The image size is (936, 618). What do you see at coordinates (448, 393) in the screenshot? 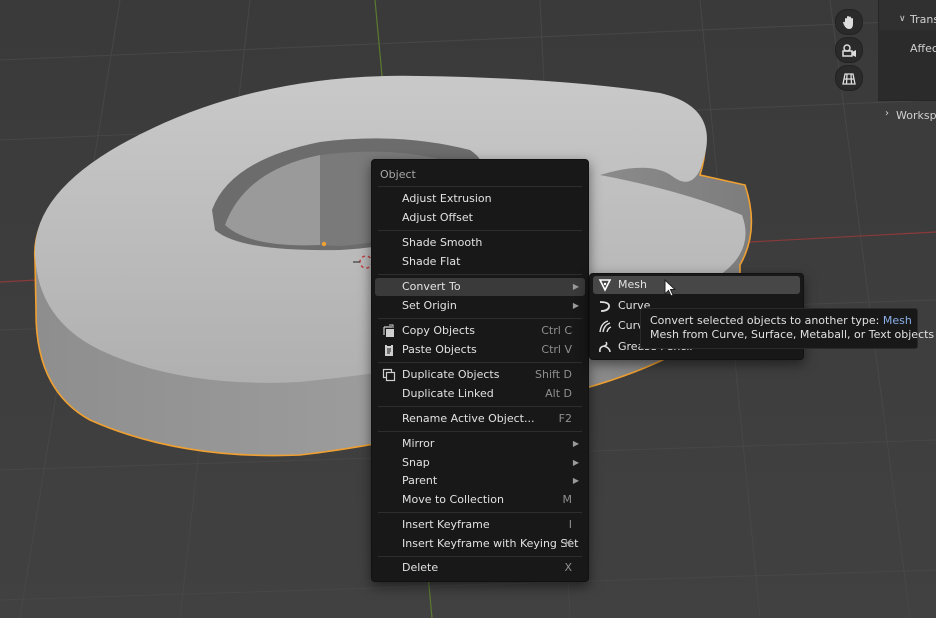
I see `menu-item-label: Duplicate Linked` at bounding box center [448, 393].